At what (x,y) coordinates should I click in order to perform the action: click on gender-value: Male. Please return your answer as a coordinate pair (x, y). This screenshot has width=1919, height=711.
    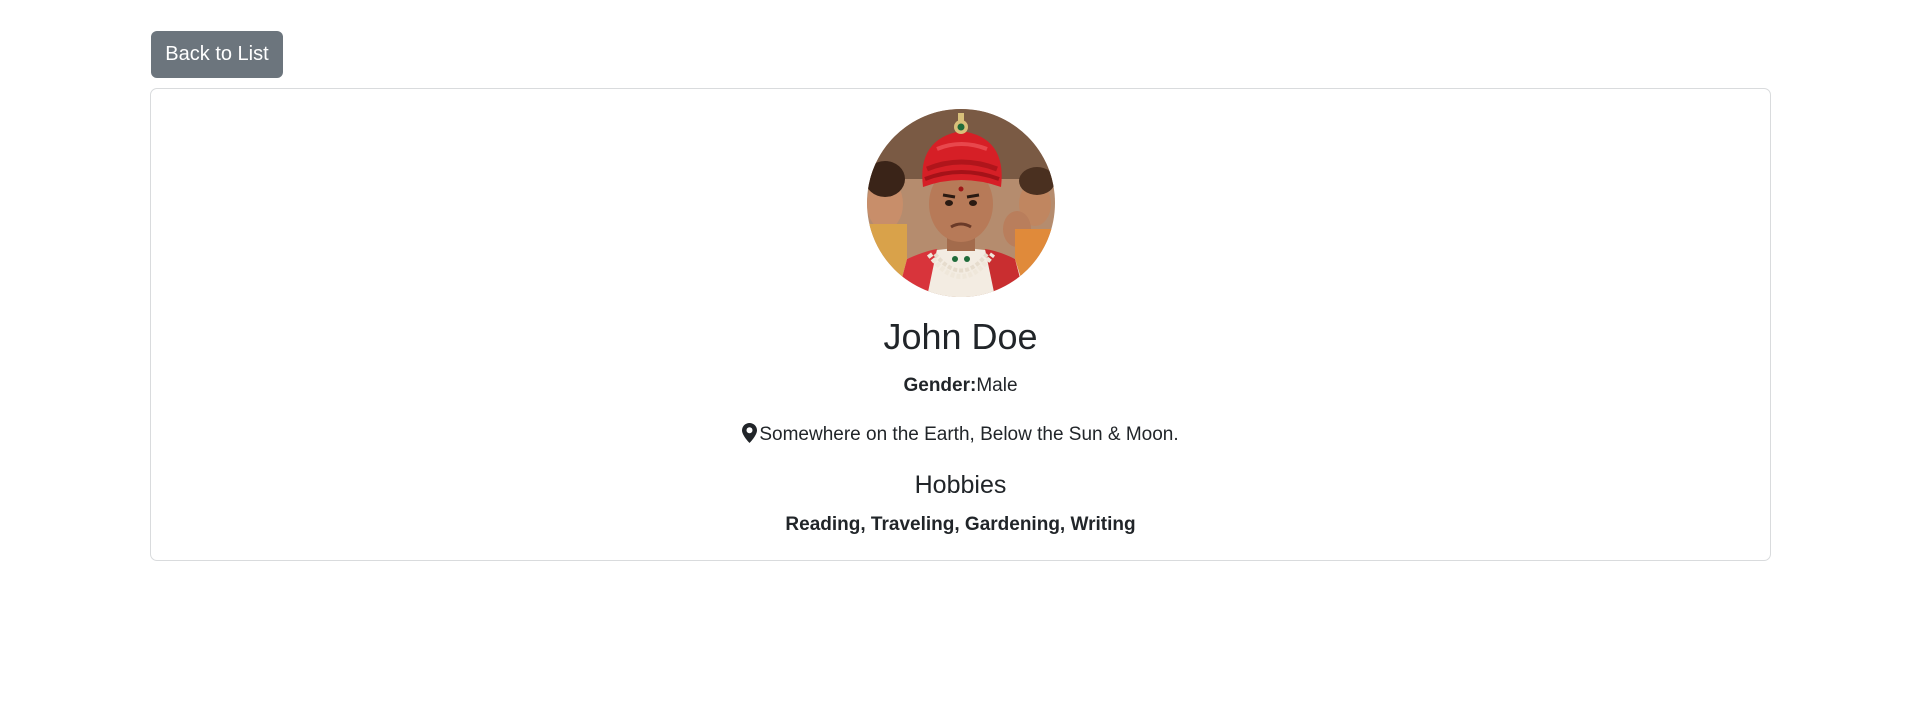
    Looking at the image, I should click on (997, 385).